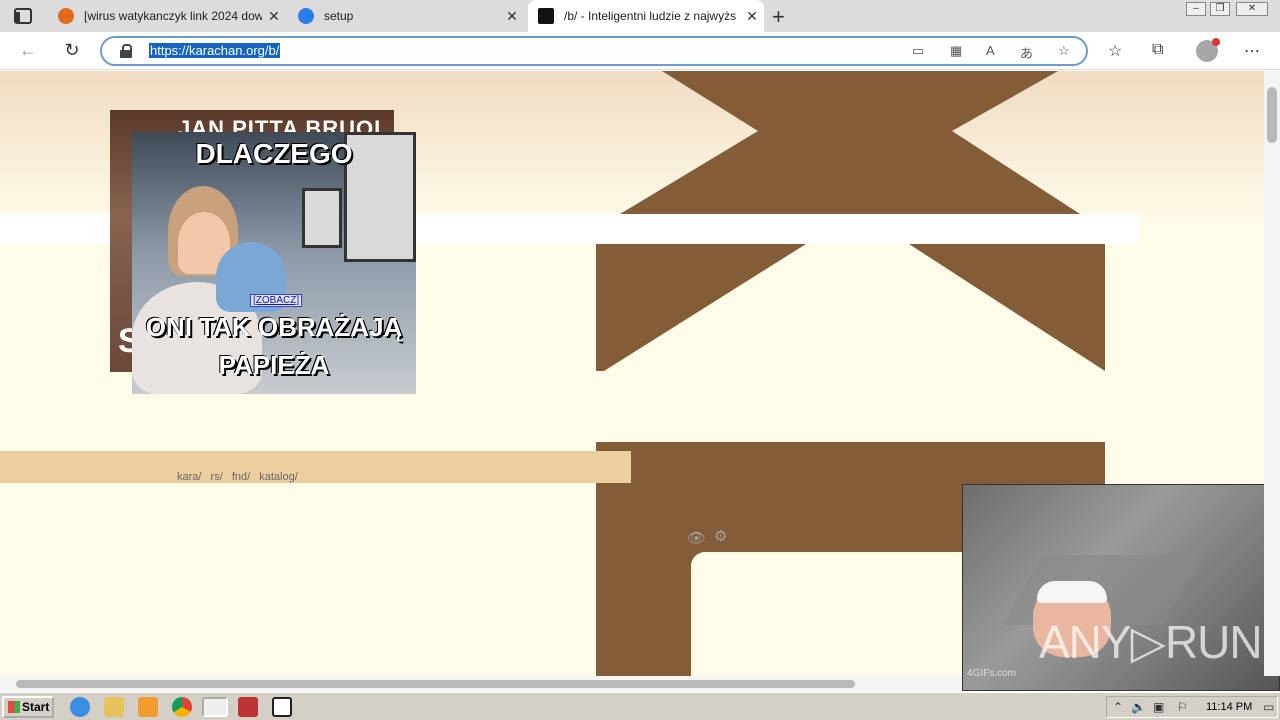 This screenshot has height=720, width=1280. I want to click on show-hidden-icon: ⌃, so click(1118, 707).